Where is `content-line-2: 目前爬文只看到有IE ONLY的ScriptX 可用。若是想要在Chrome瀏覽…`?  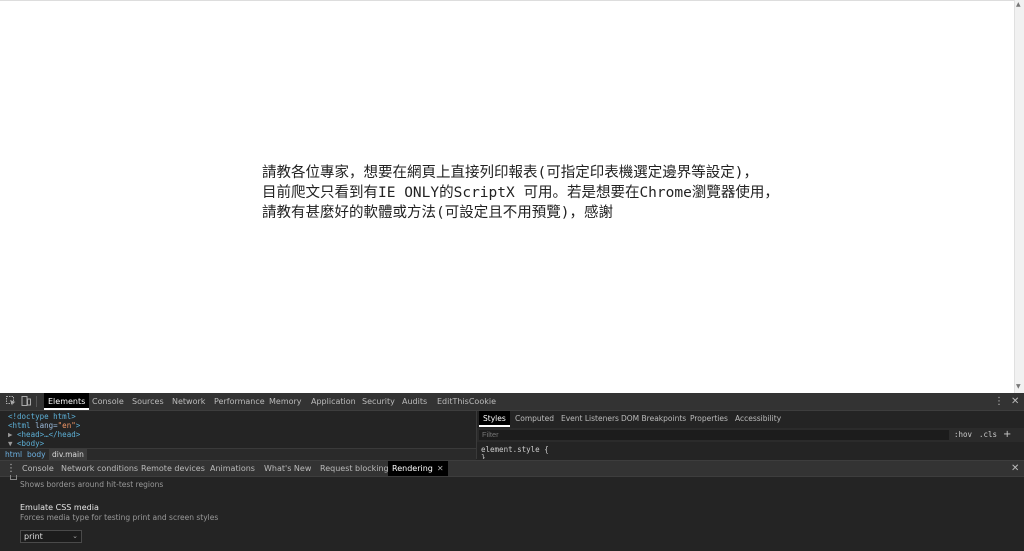
content-line-2: 目前爬文只看到有IE ONLY的ScriptX 可用。若是想要在Chrome瀏覽… is located at coordinates (520, 193).